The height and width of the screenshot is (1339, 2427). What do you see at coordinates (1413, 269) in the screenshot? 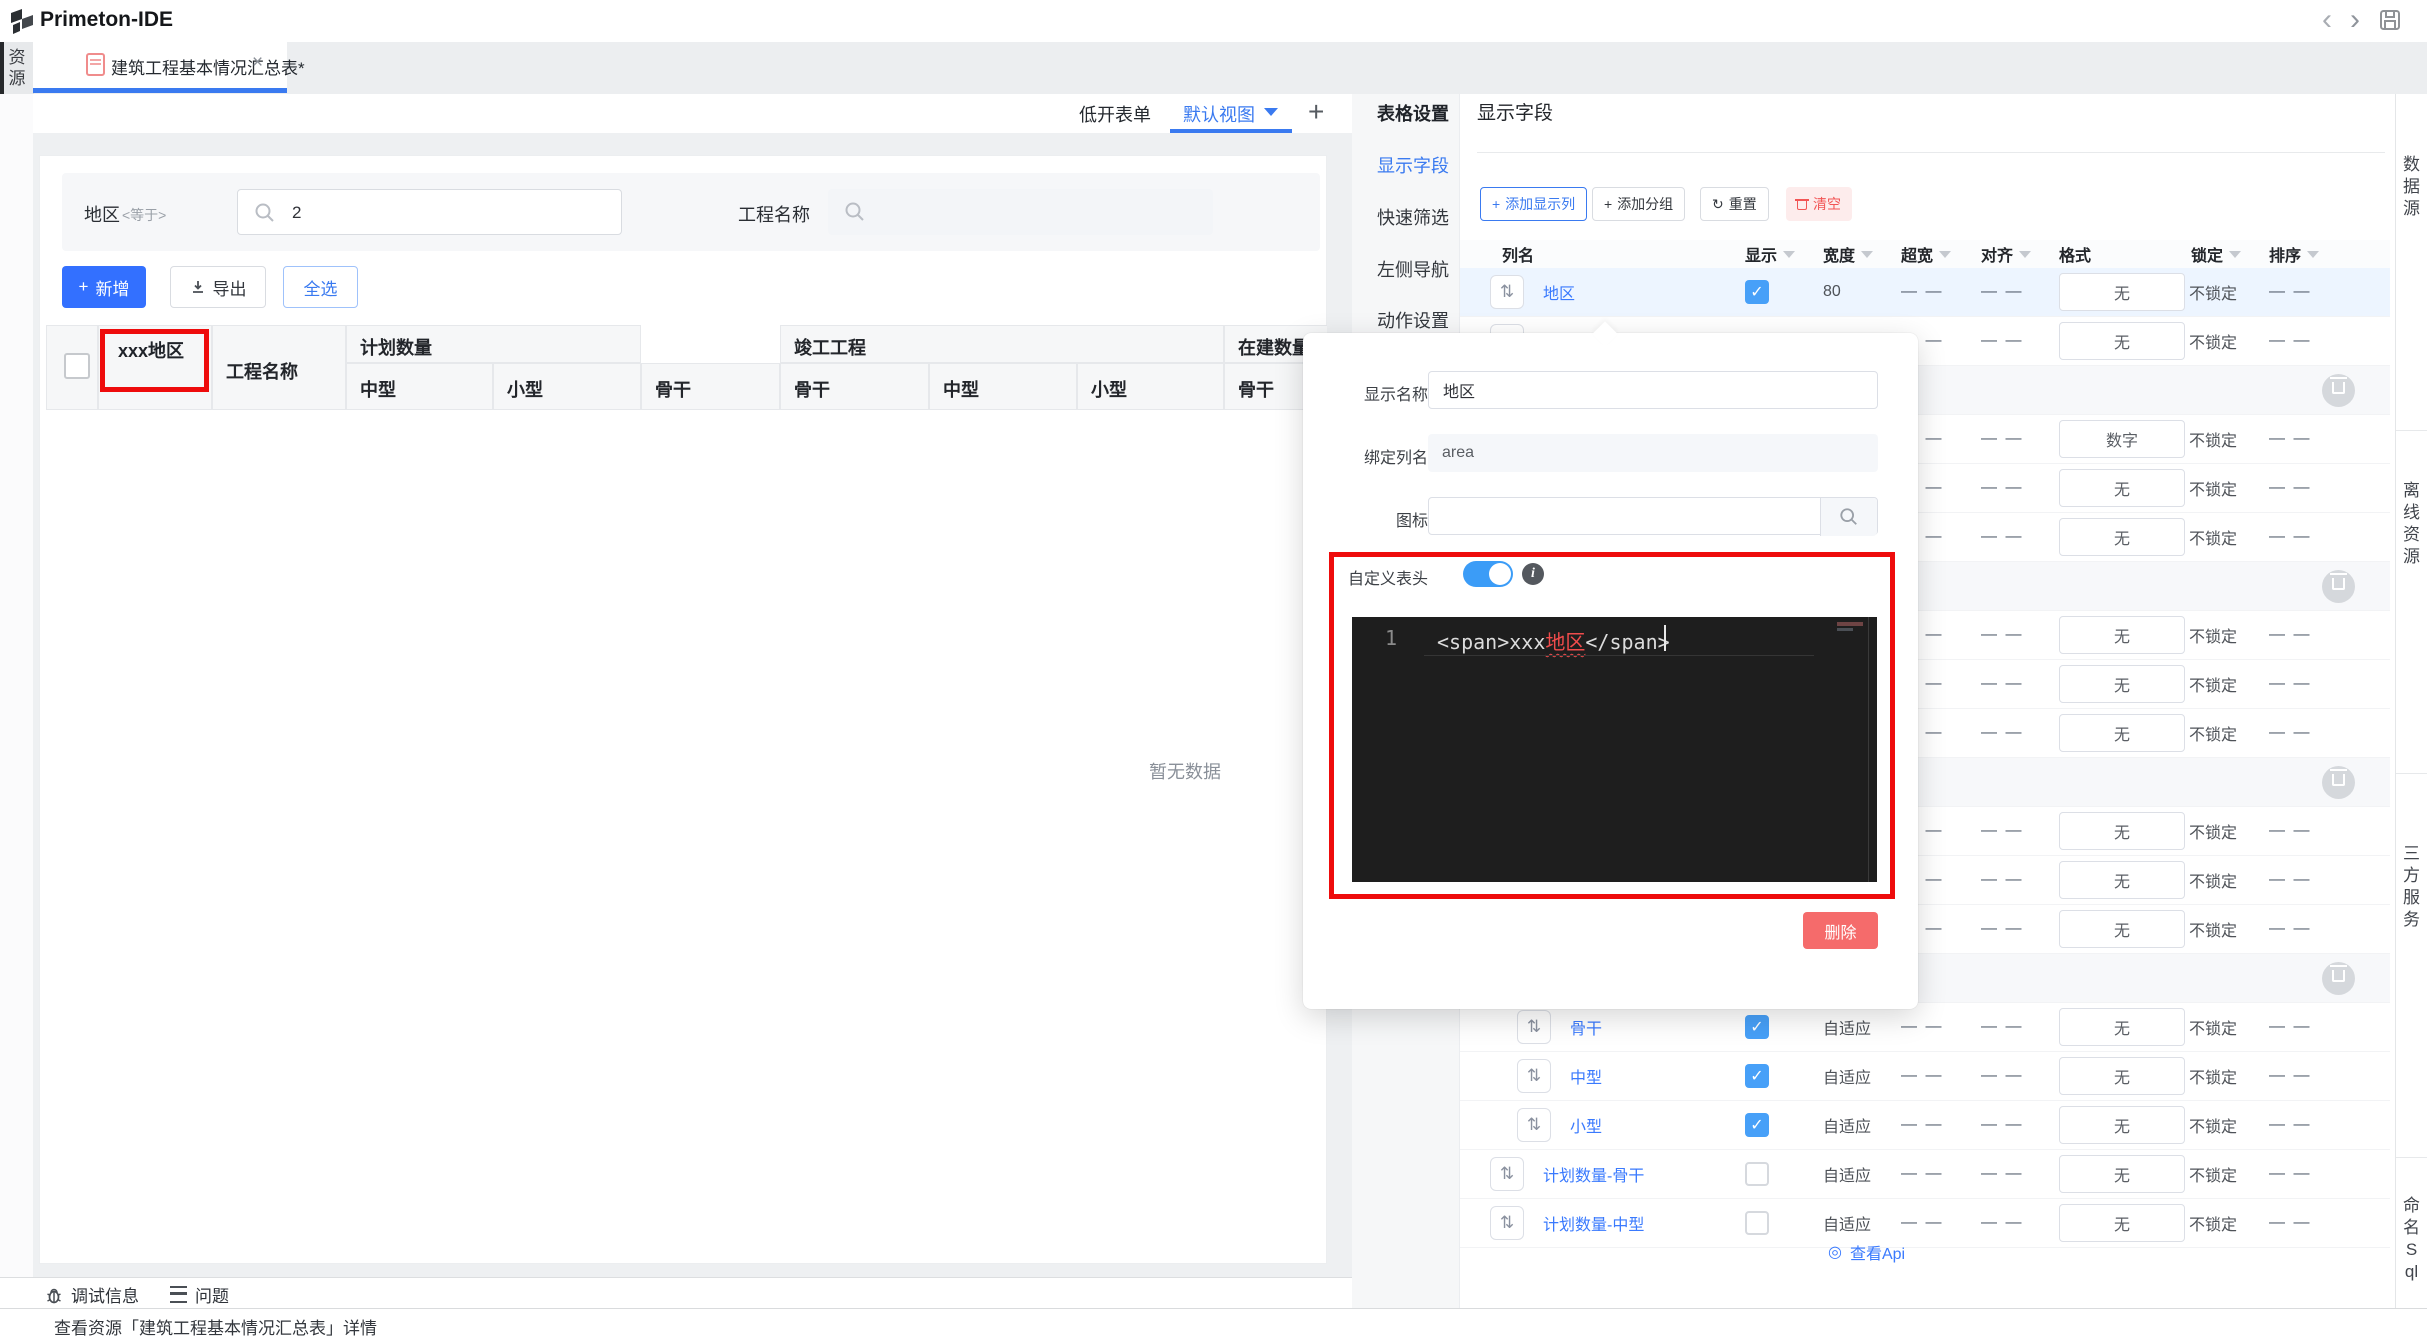
I see `panel-tab-left-nav: 左侧导航` at bounding box center [1413, 269].